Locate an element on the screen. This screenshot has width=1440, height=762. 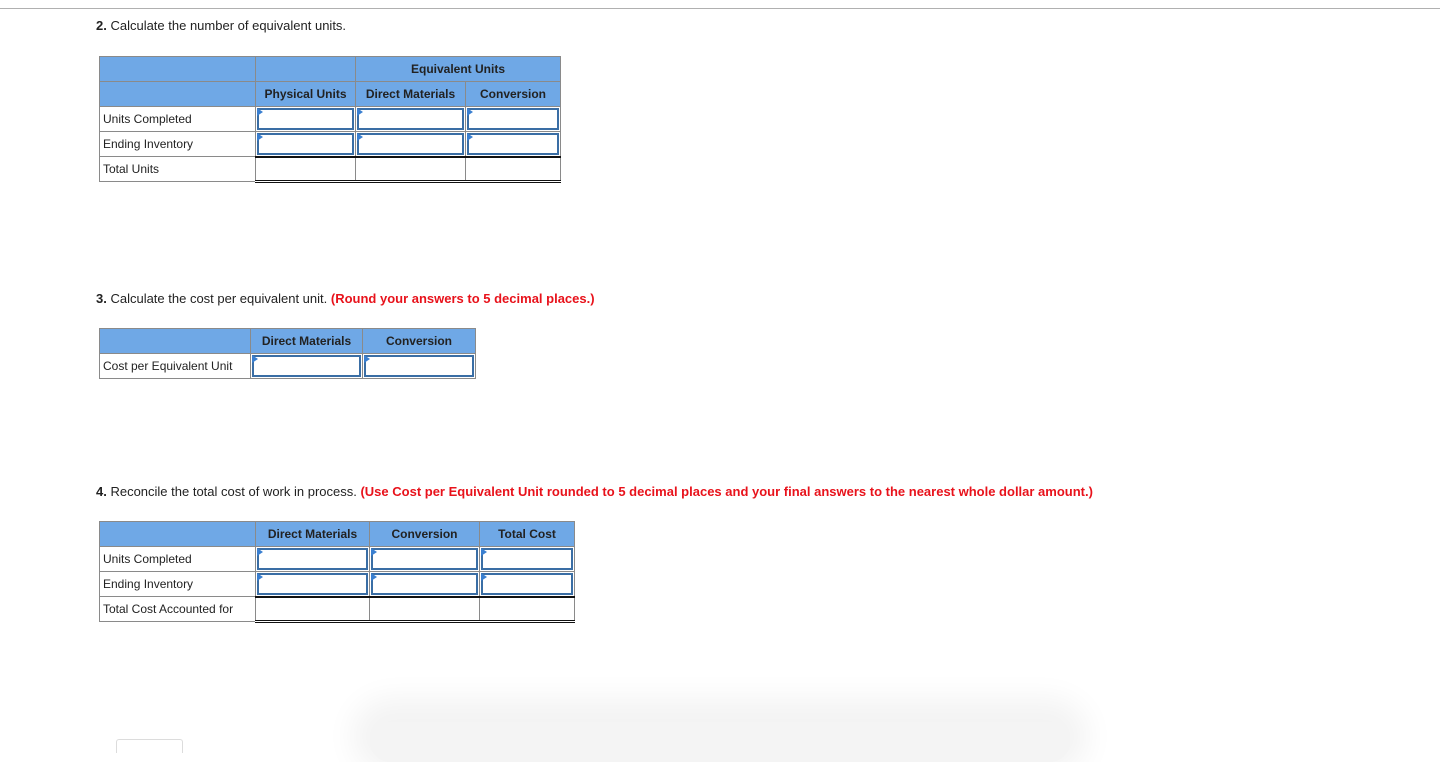
q2-units-completed-conversion-input is located at coordinates (513, 119).